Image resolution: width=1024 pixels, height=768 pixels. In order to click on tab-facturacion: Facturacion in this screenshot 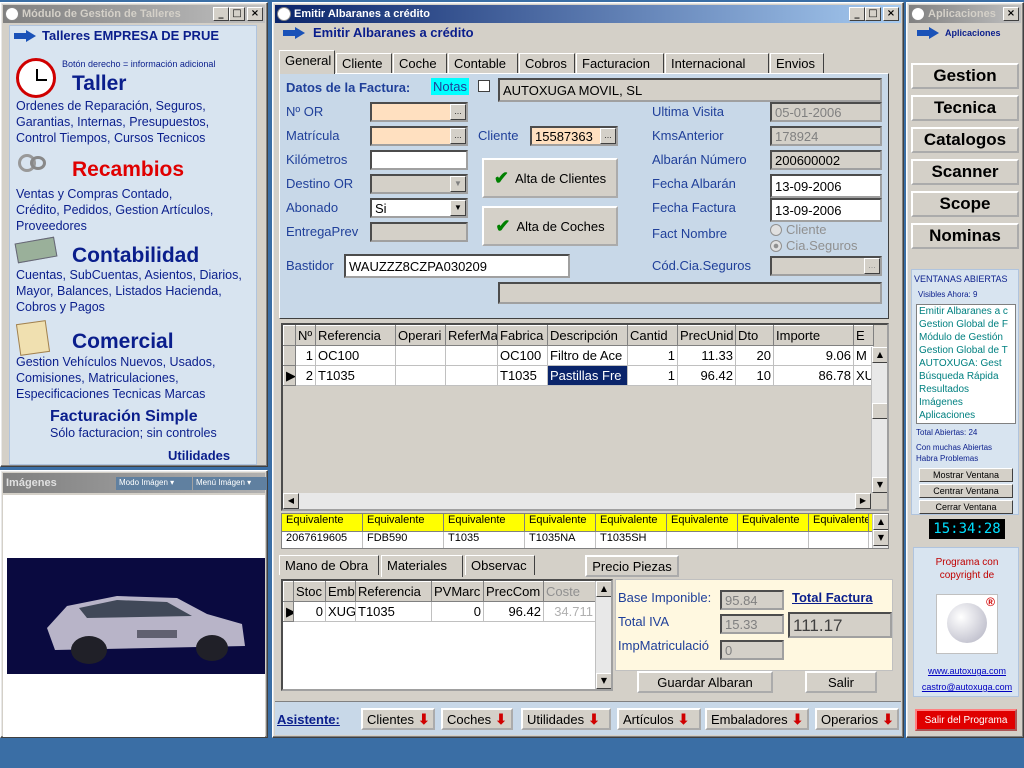, I will do `click(620, 63)`.